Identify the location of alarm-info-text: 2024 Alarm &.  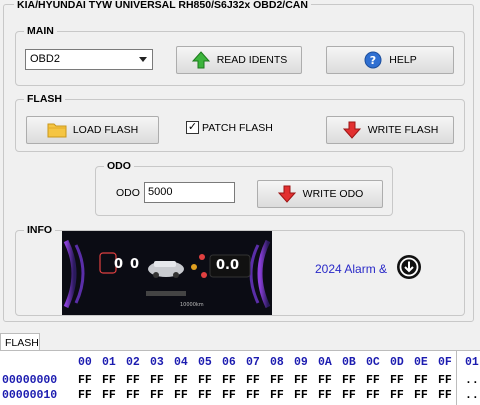
(351, 269).